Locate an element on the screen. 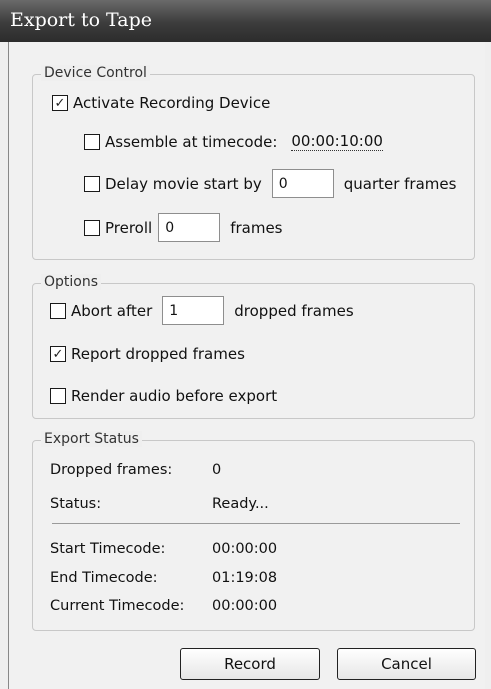 This screenshot has height=689, width=491. start-timecode-value: 00:00:00 is located at coordinates (245, 549).